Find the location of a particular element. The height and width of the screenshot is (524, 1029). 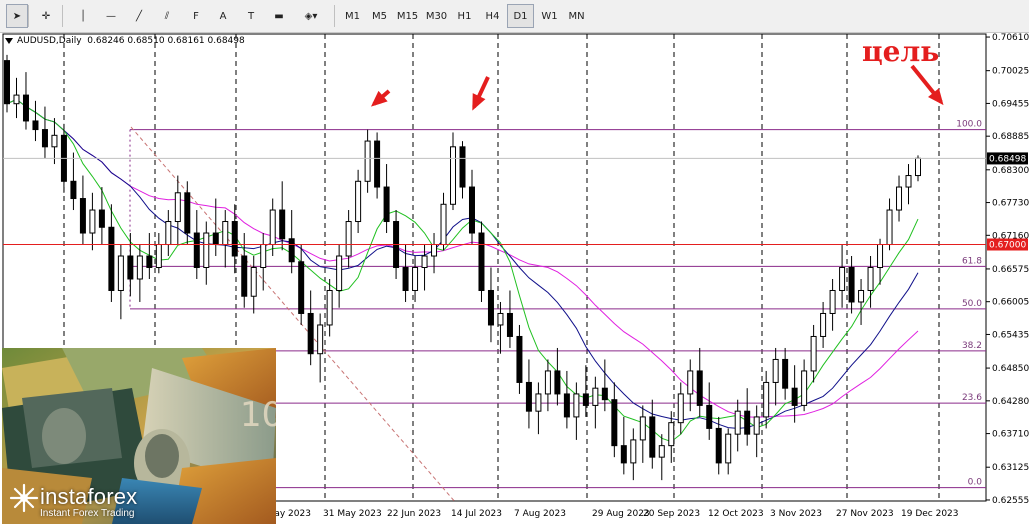

price-tick-label: 0.64850 is located at coordinates (1010, 369).